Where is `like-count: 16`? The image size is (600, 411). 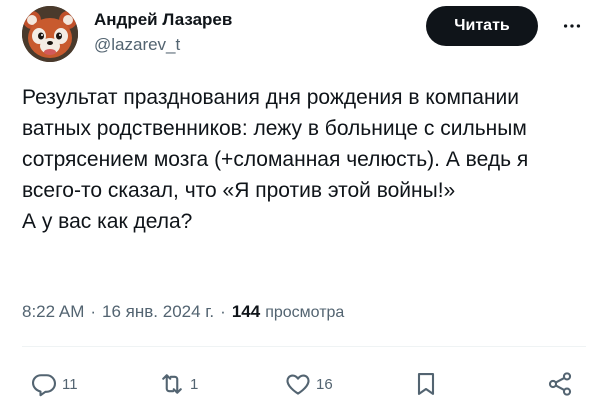 like-count: 16 is located at coordinates (324, 384).